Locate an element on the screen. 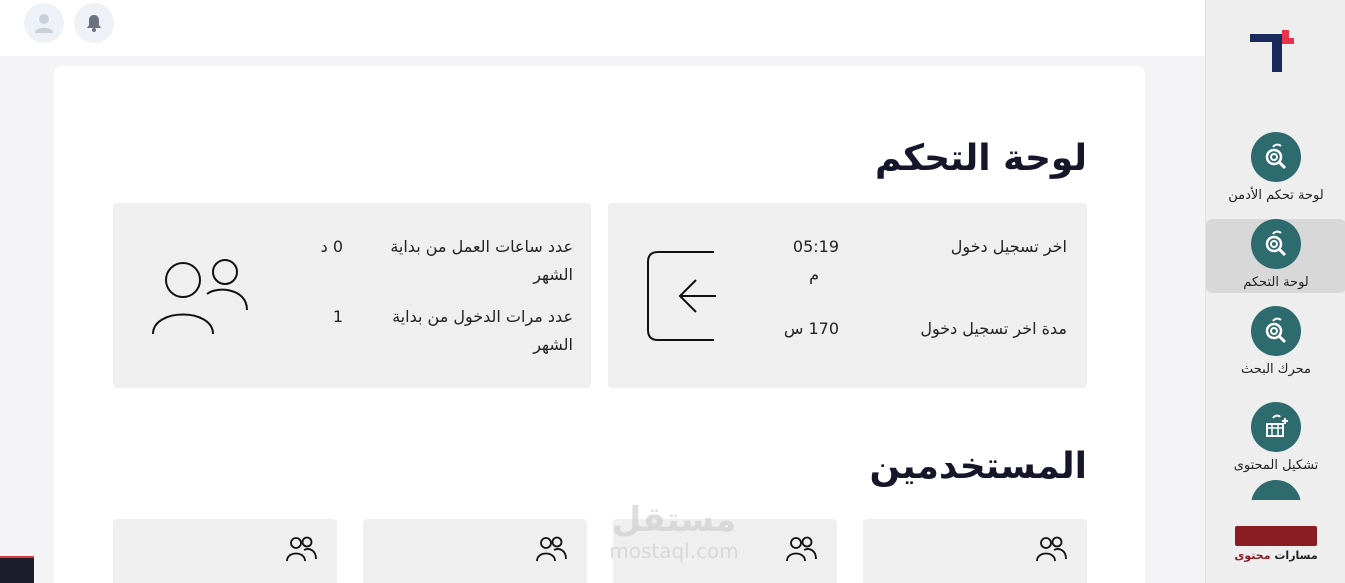 This screenshot has height=583, width=1345. bell-icon is located at coordinates (94, 23).